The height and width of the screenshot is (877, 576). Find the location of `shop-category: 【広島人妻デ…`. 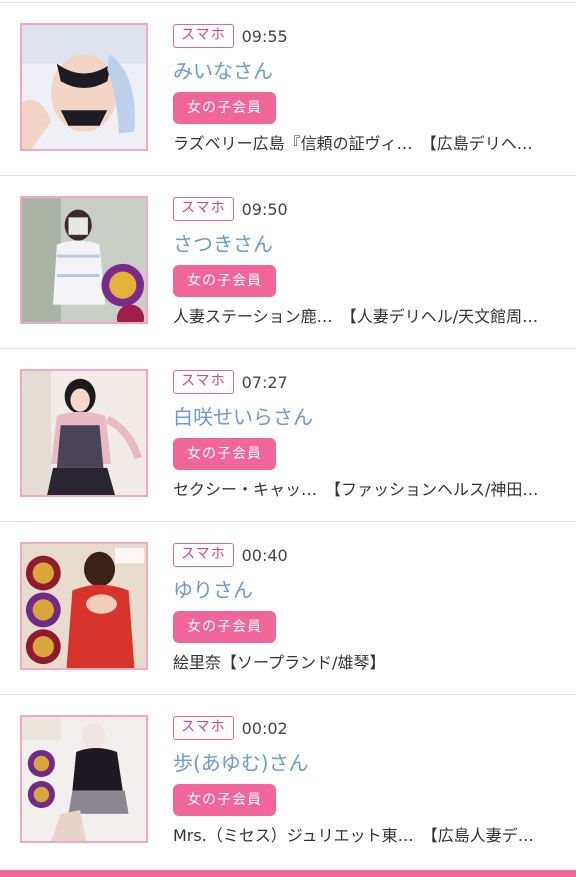

shop-category: 【広島人妻デ… is located at coordinates (477, 835).